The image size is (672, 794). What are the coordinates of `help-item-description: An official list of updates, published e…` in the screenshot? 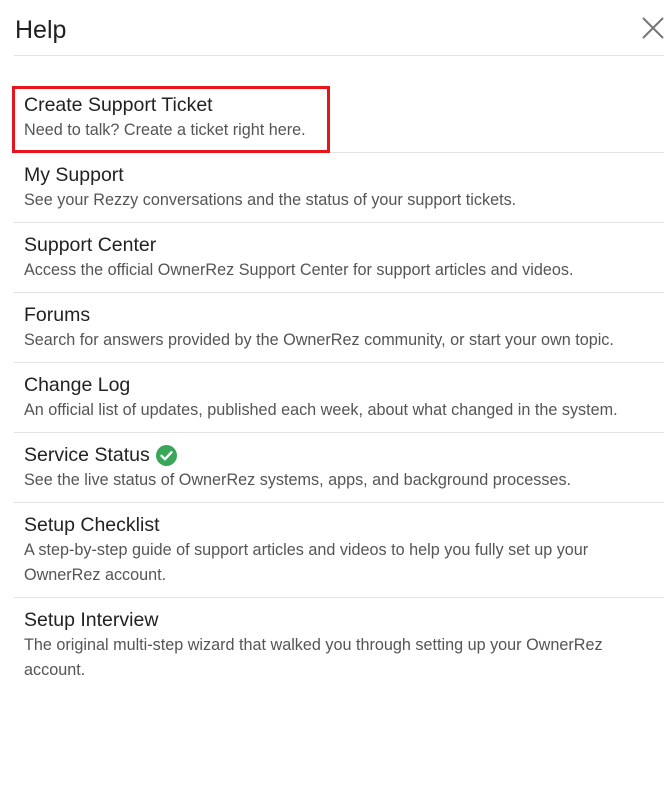 It's located at (321, 410).